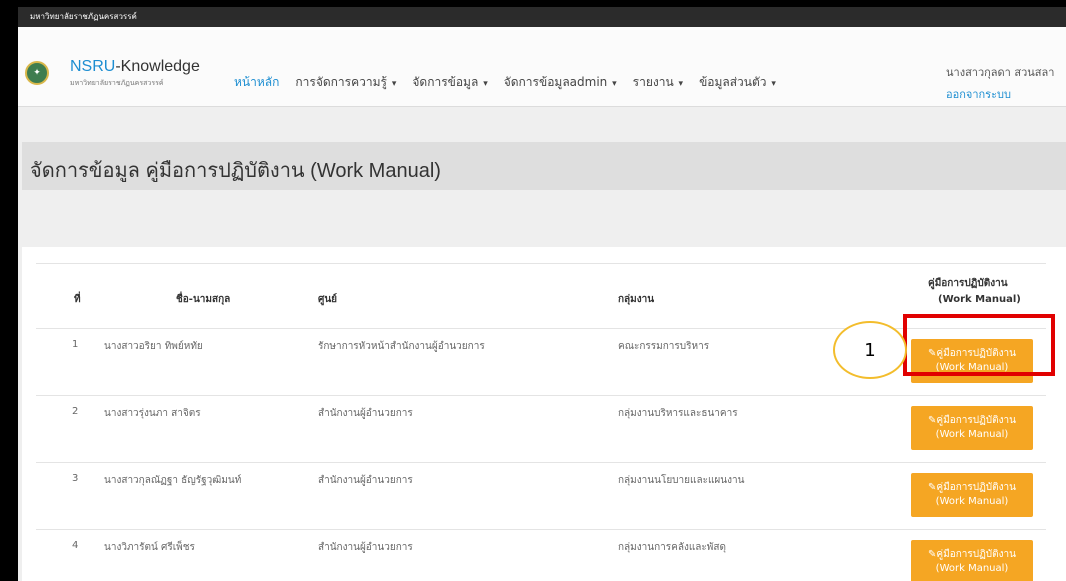 The image size is (1066, 581). Describe the element at coordinates (152, 413) in the screenshot. I see `cell-name: นางสาวรุ่งนภา สาจิตร` at that location.